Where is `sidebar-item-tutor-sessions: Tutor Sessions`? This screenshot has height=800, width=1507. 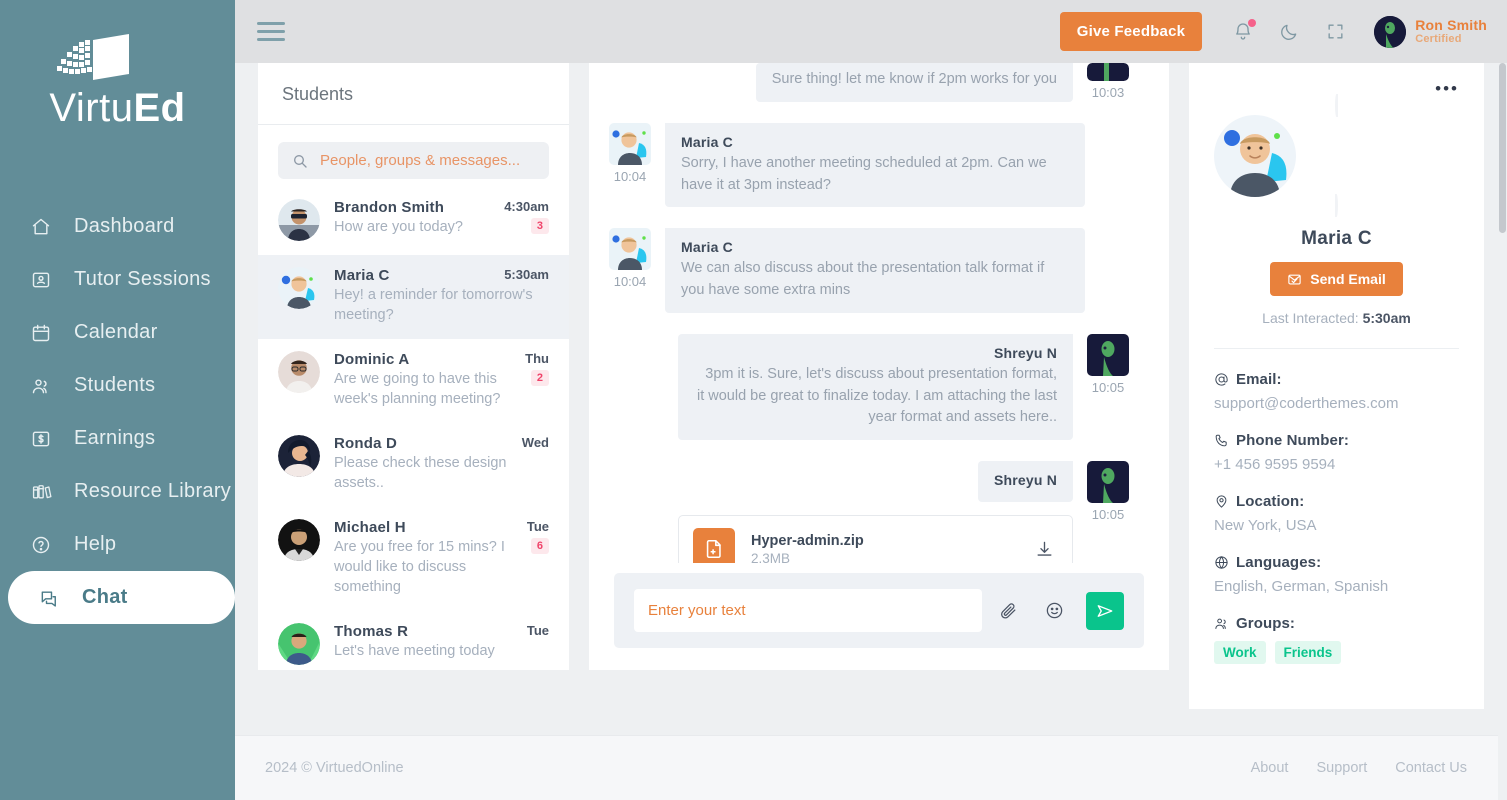 sidebar-item-tutor-sessions: Tutor Sessions is located at coordinates (117, 279).